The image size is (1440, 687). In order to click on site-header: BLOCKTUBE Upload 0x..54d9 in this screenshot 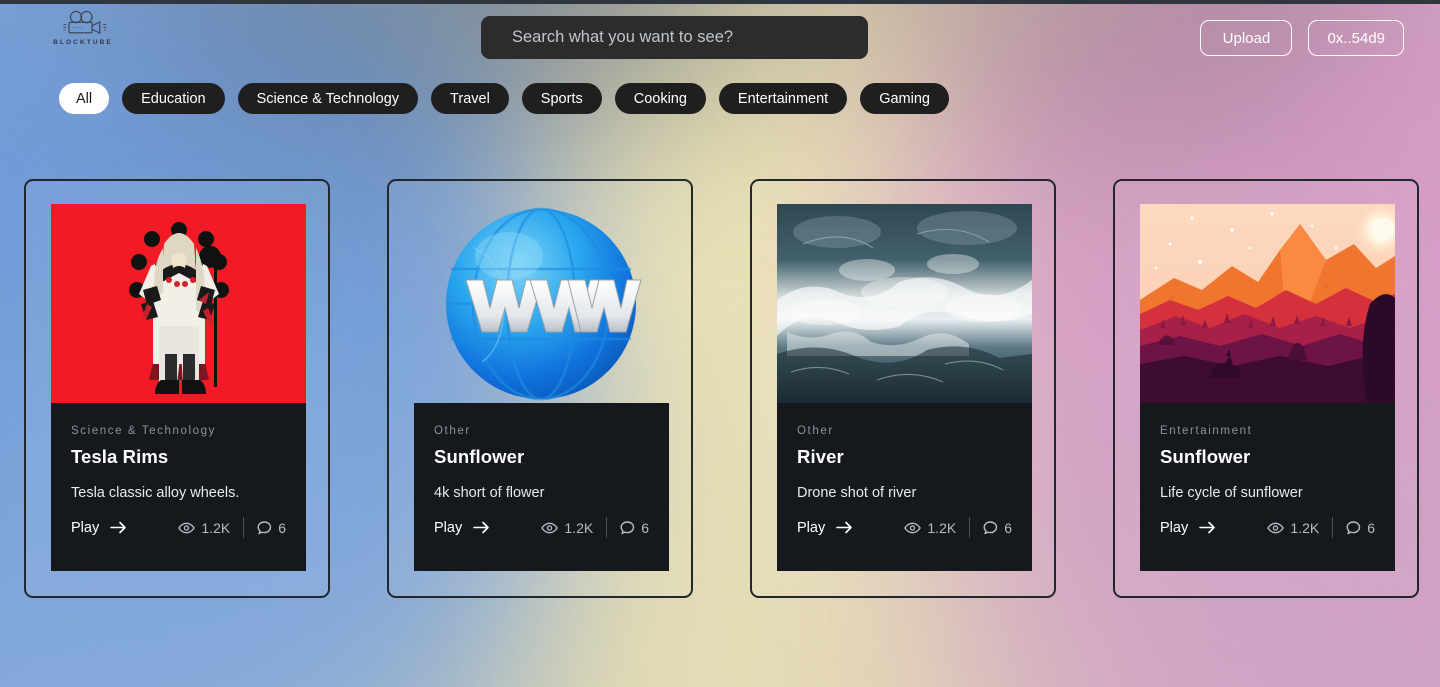, I will do `click(720, 34)`.